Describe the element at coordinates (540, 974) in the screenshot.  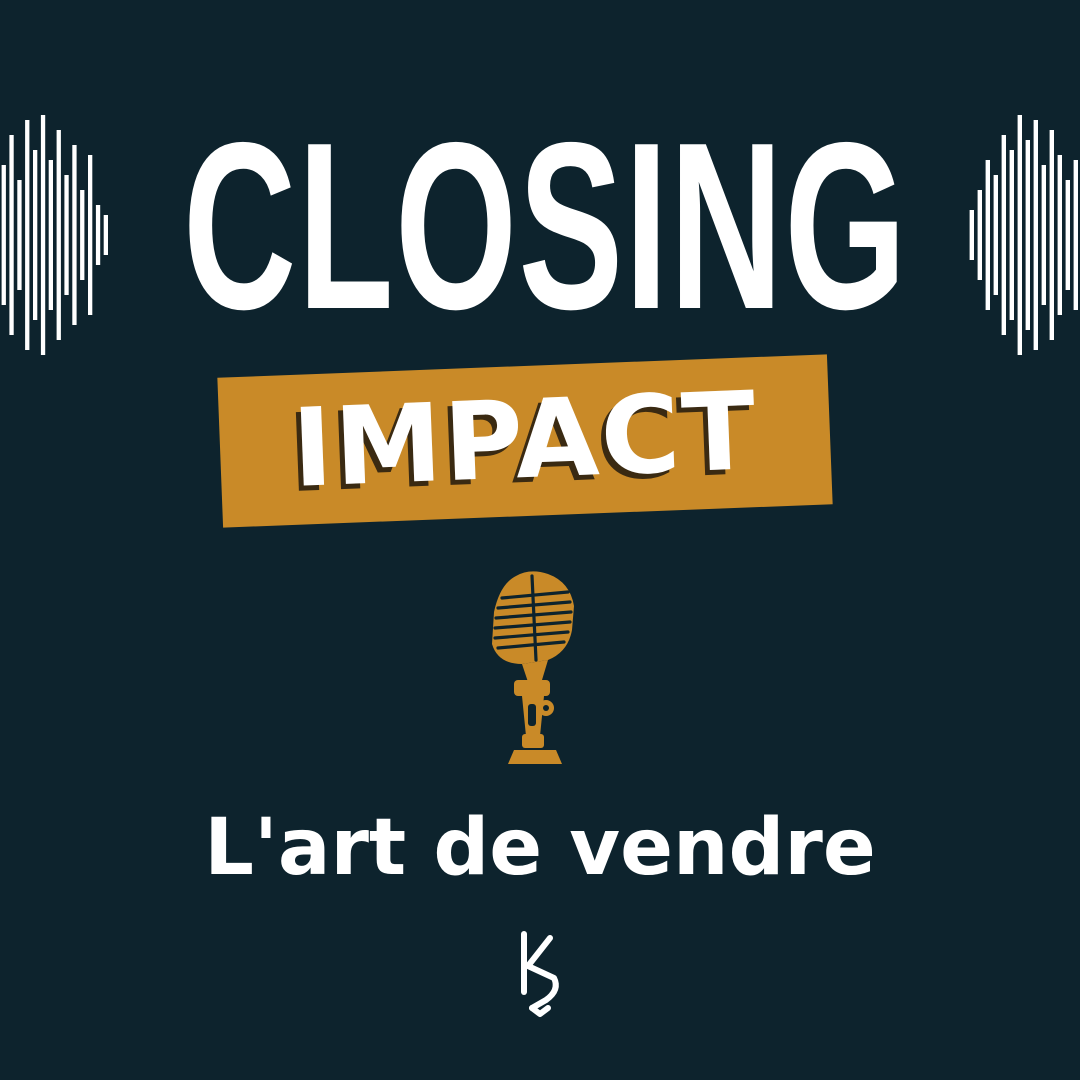
I see `ks-monogram-logo` at that location.